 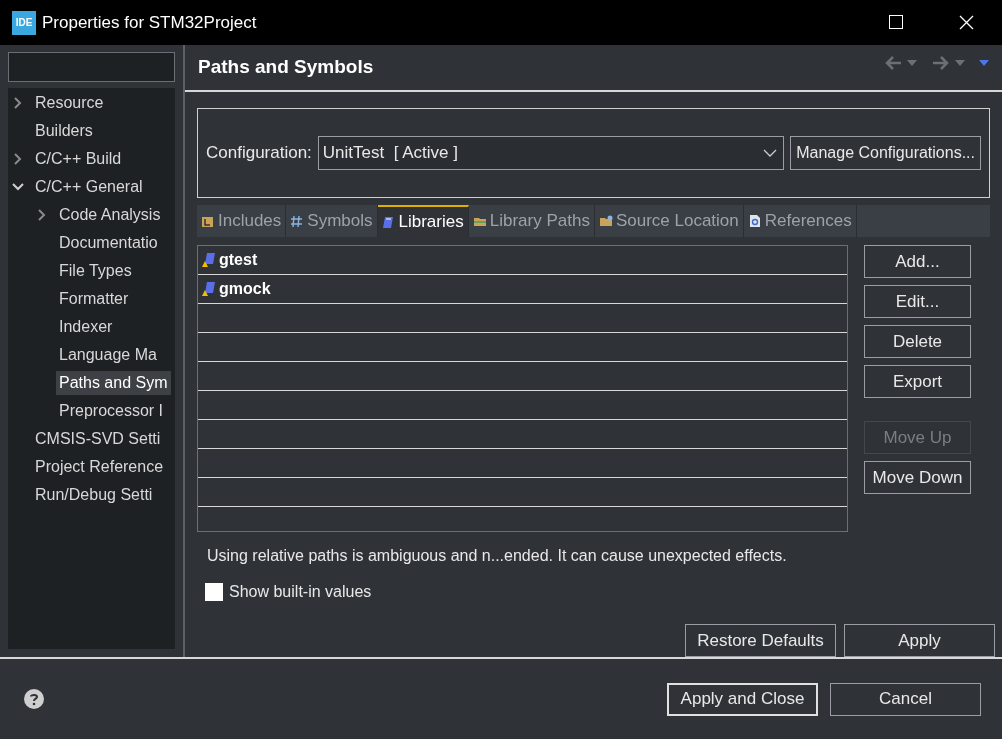 I want to click on tab: Symbols, so click(x=332, y=221).